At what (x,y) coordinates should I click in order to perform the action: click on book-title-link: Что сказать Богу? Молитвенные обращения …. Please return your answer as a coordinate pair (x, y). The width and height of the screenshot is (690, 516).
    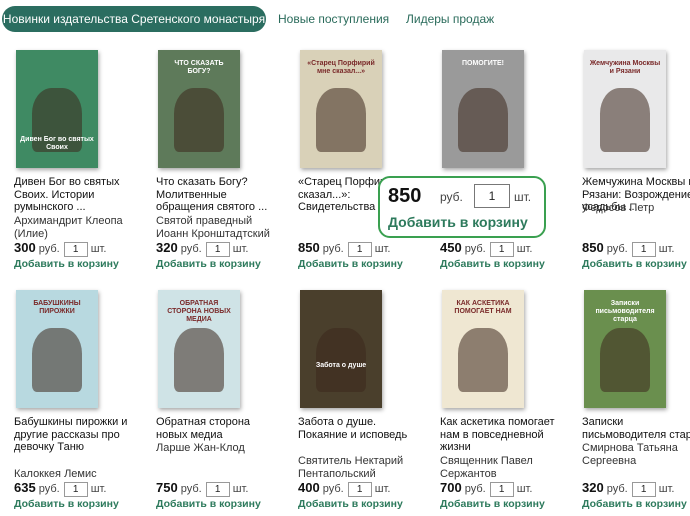
    Looking at the image, I should click on (220, 195).